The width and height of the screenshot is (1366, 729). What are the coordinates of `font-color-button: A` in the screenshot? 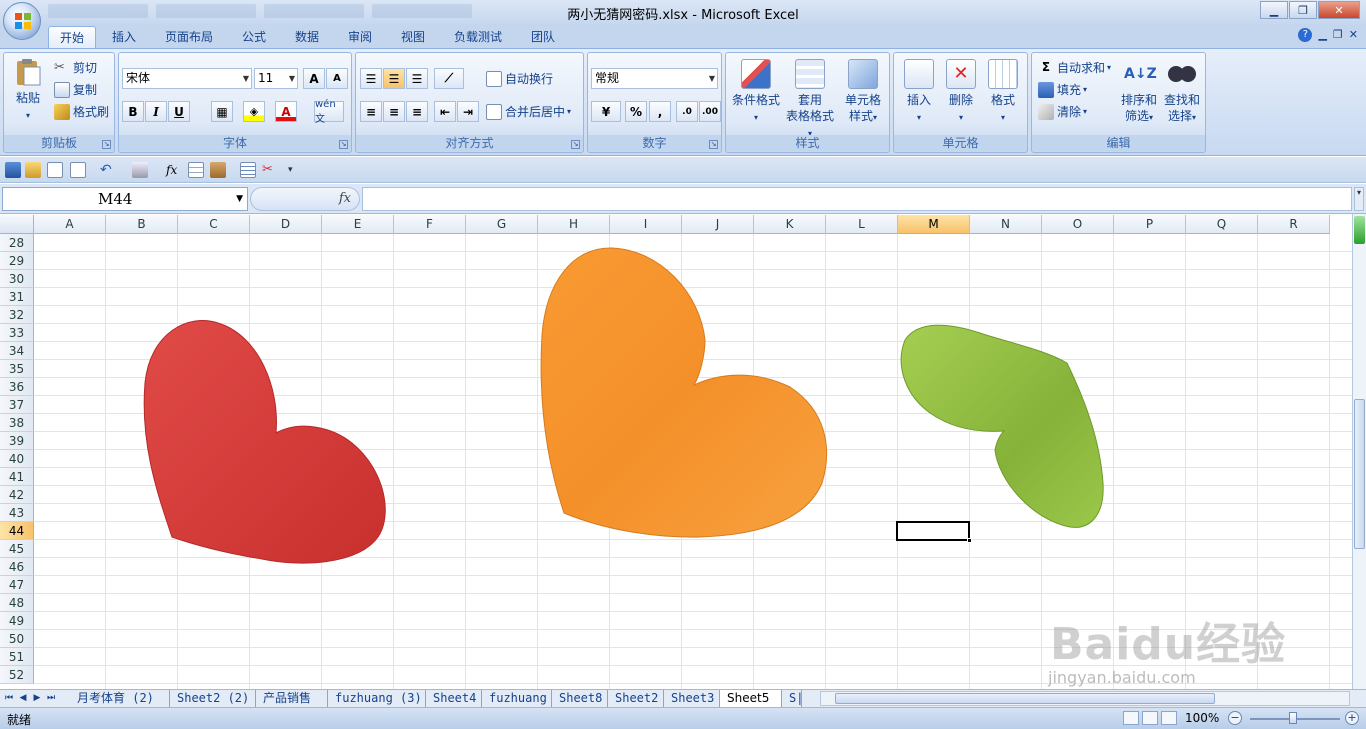 It's located at (286, 111).